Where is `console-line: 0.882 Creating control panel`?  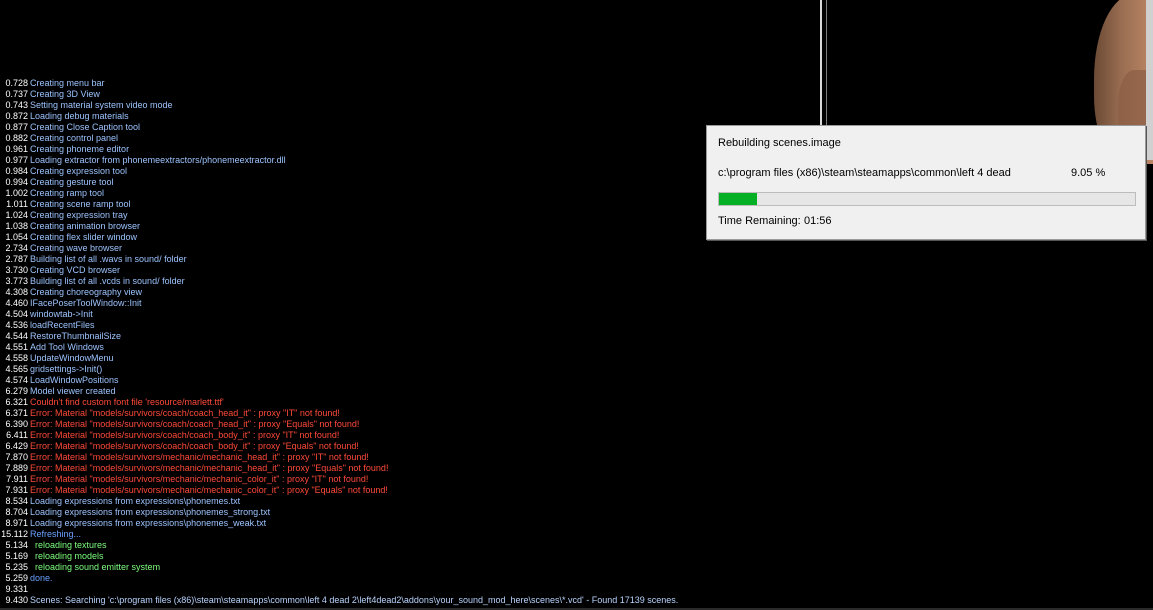
console-line: 0.882 Creating control panel is located at coordinates (410, 138).